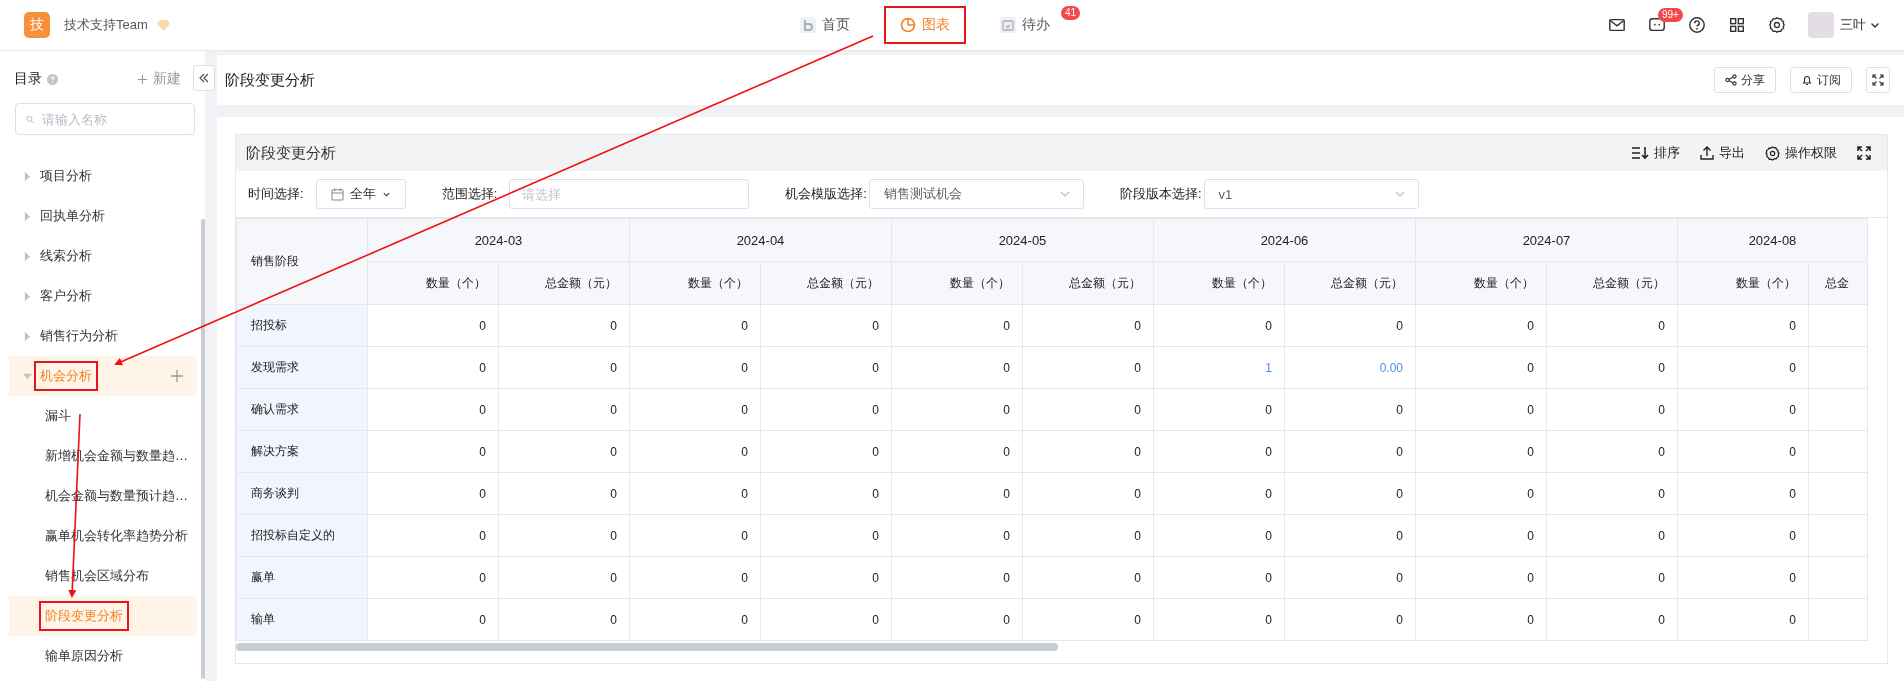 The width and height of the screenshot is (1904, 681). What do you see at coordinates (103, 296) in the screenshot?
I see `tree-item-row: 客户分析` at bounding box center [103, 296].